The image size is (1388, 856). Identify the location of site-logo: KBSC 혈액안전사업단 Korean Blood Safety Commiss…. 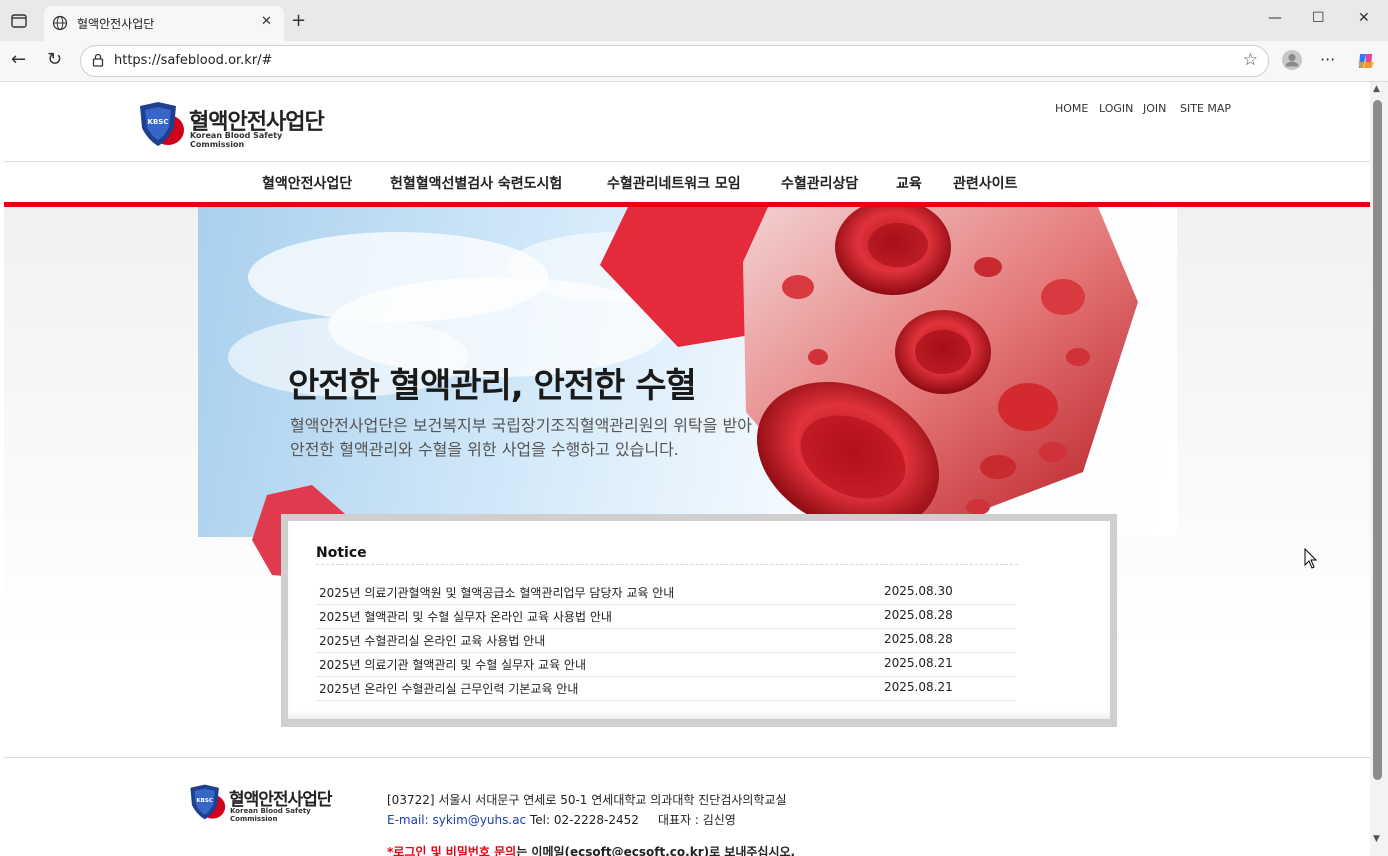
(236, 125).